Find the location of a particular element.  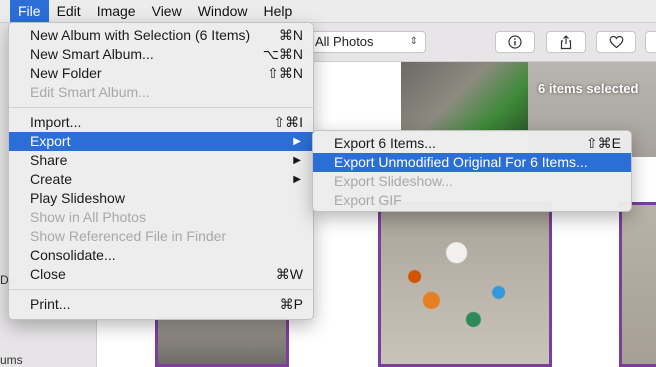

share-button is located at coordinates (566, 42).